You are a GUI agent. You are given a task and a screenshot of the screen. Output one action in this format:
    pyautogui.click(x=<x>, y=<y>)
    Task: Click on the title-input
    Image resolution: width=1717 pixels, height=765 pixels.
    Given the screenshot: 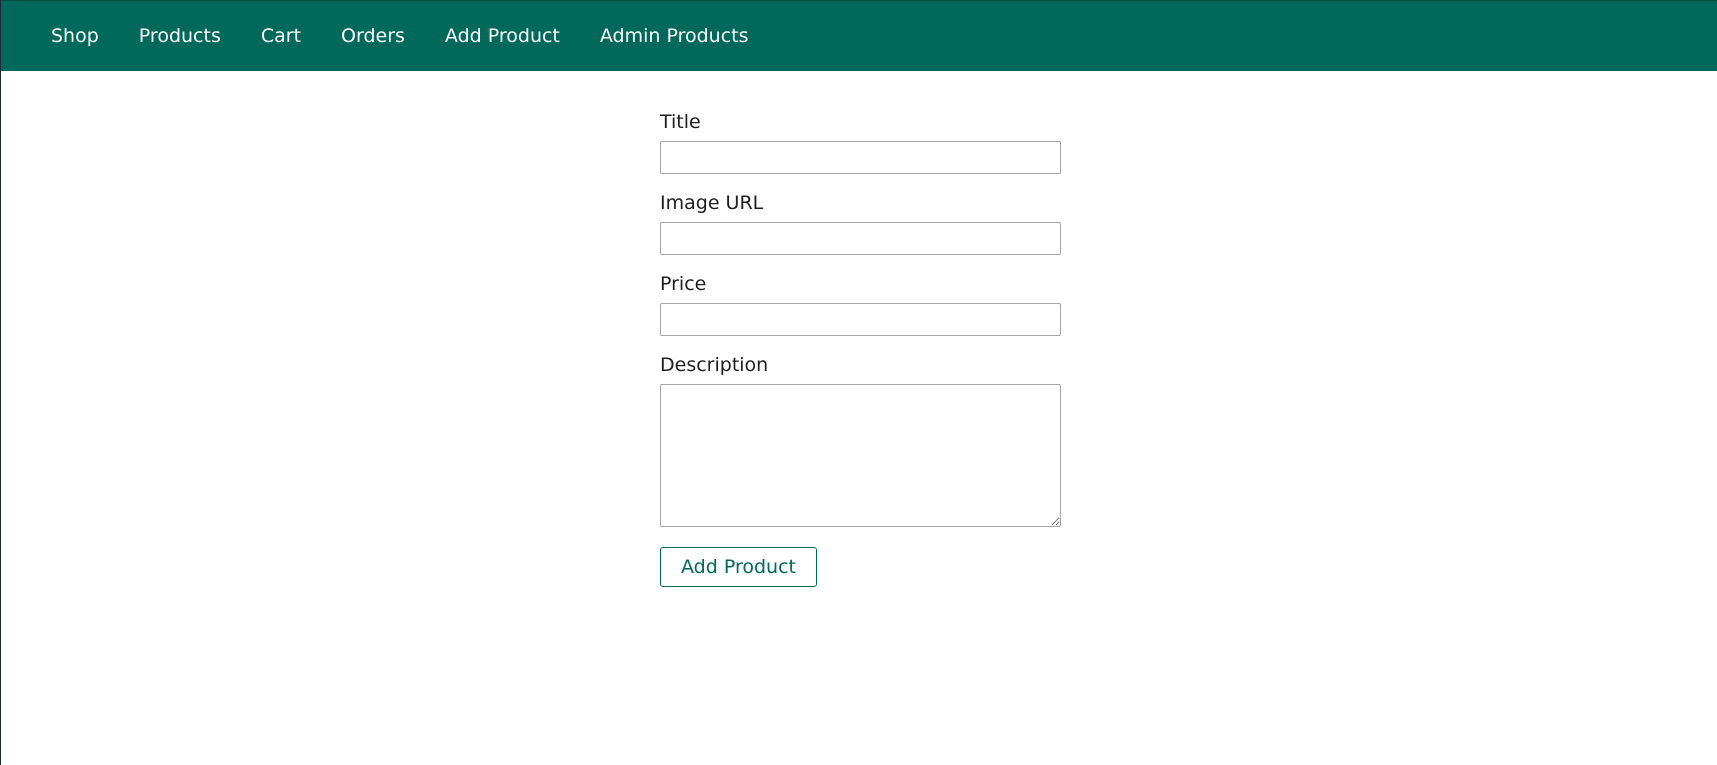 What is the action you would take?
    pyautogui.click(x=860, y=157)
    